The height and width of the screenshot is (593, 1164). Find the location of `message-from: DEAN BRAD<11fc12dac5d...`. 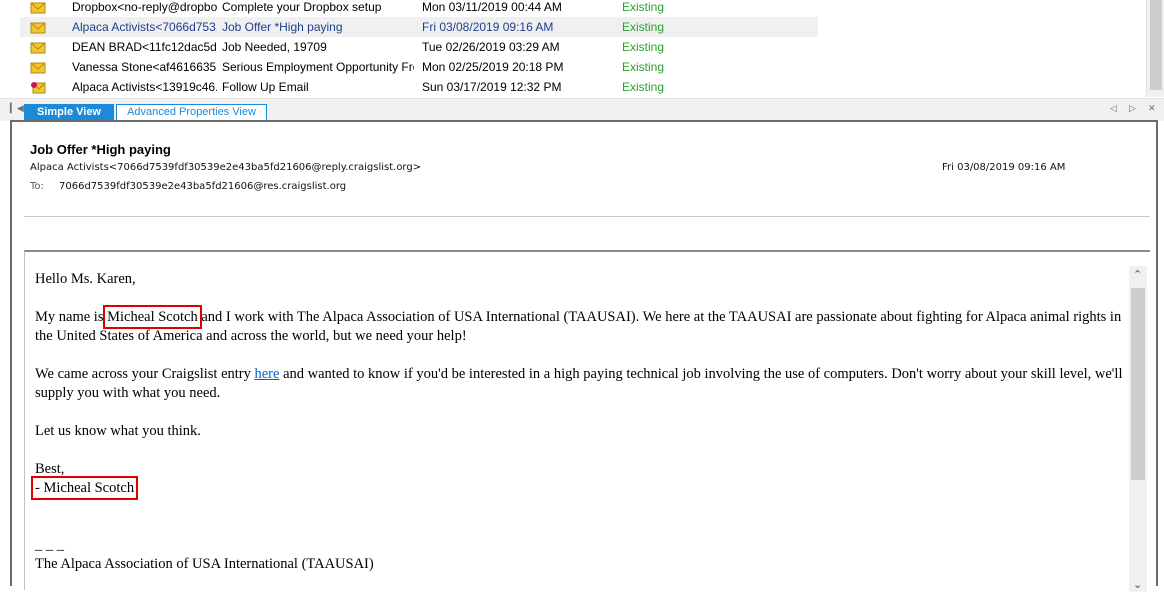

message-from: DEAN BRAD<11fc12dac5d... is located at coordinates (144, 47).